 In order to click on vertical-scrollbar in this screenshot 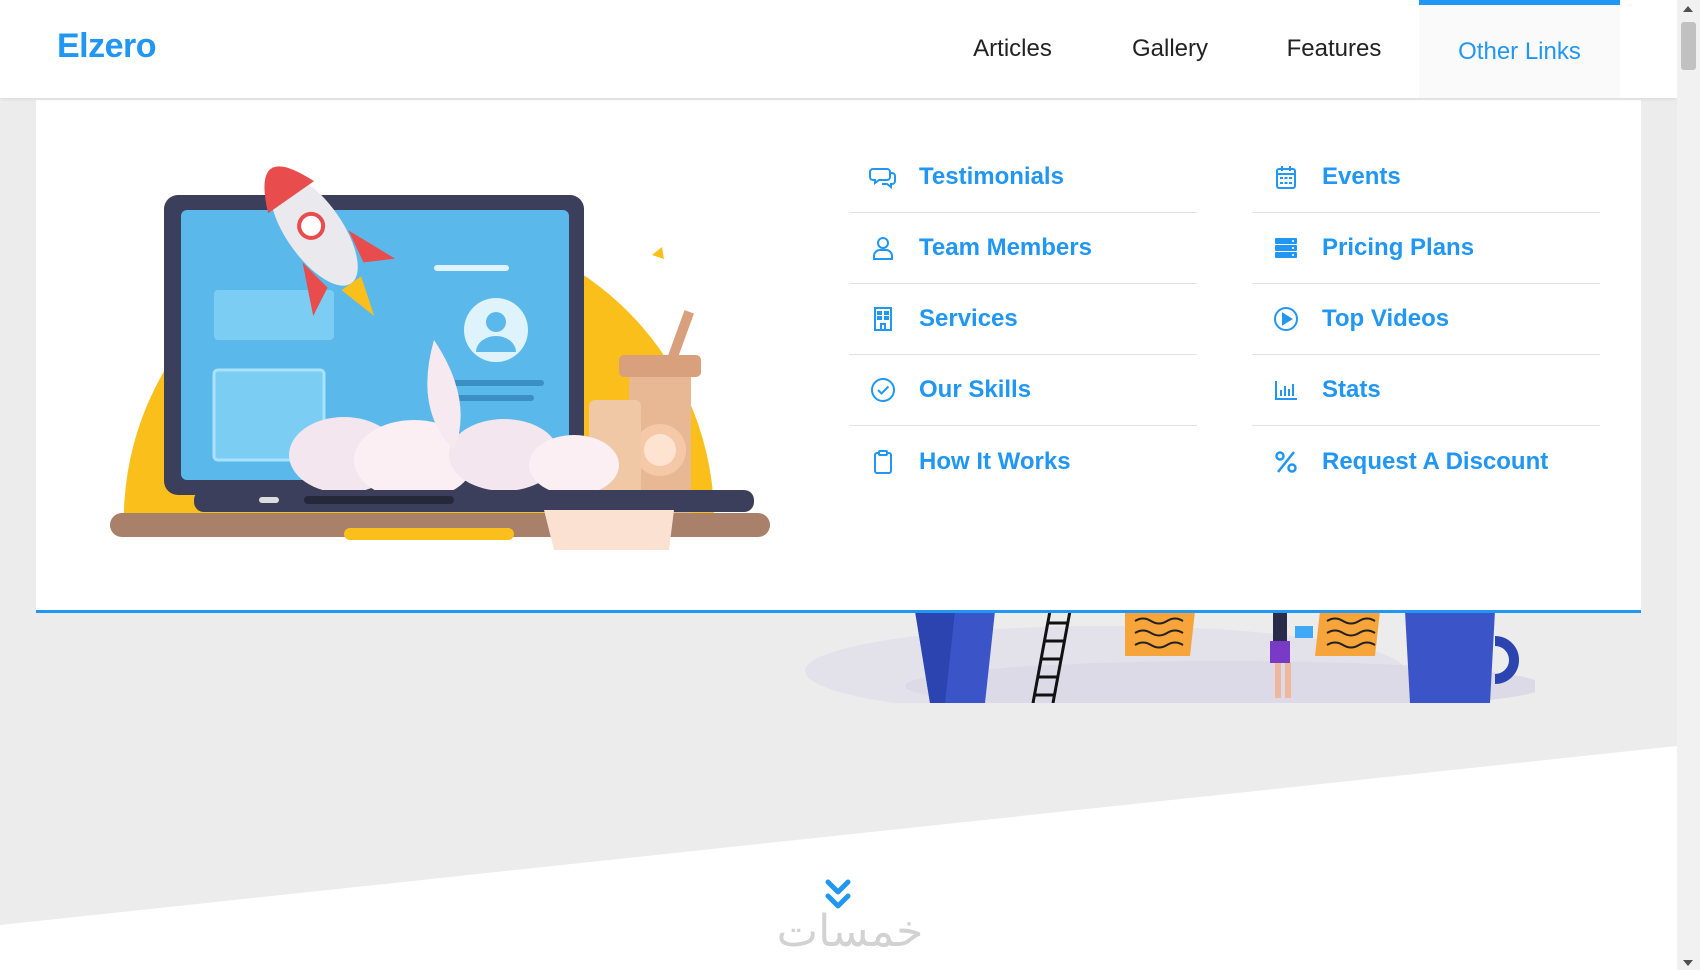, I will do `click(1688, 485)`.